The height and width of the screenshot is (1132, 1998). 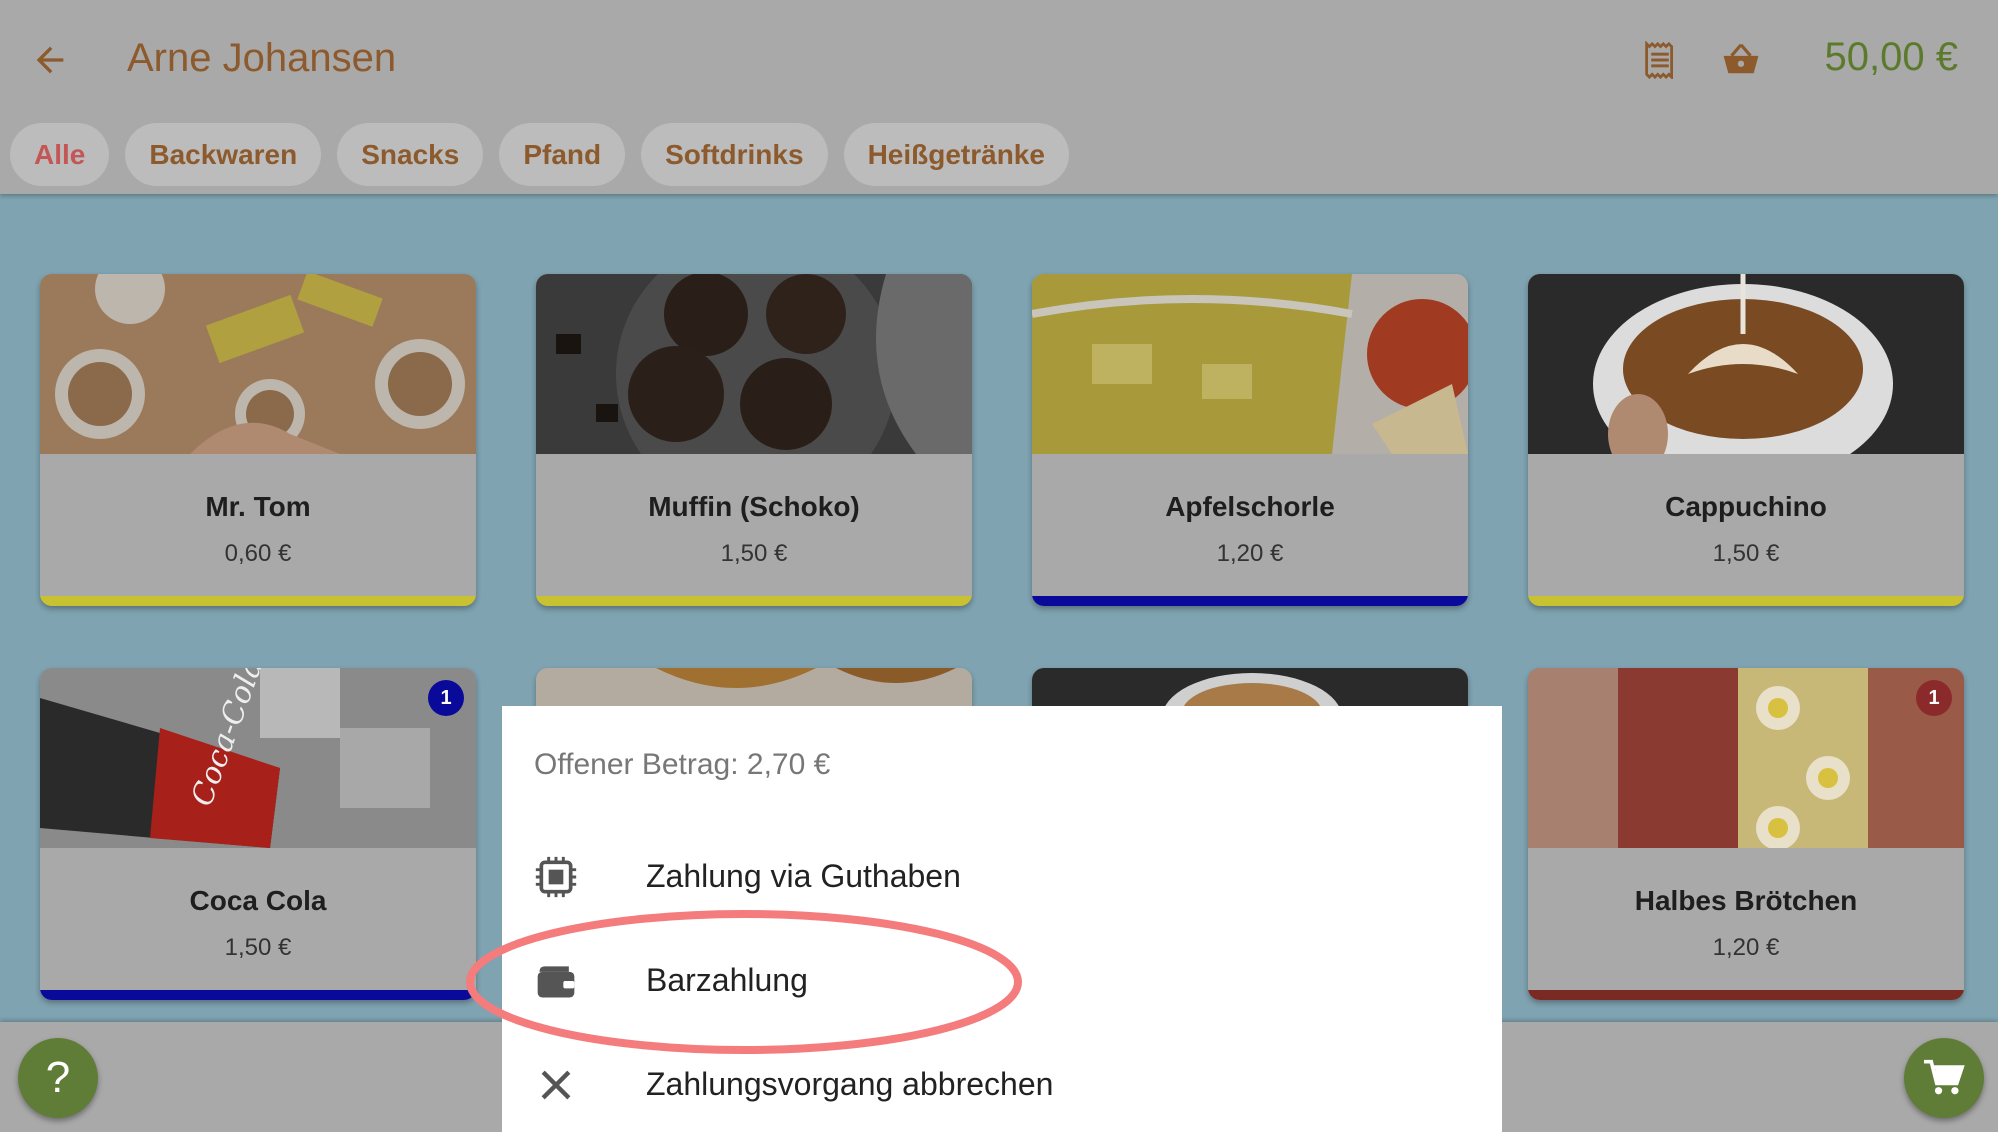 What do you see at coordinates (803, 876) in the screenshot?
I see `option-label: Zahlung via Guthaben` at bounding box center [803, 876].